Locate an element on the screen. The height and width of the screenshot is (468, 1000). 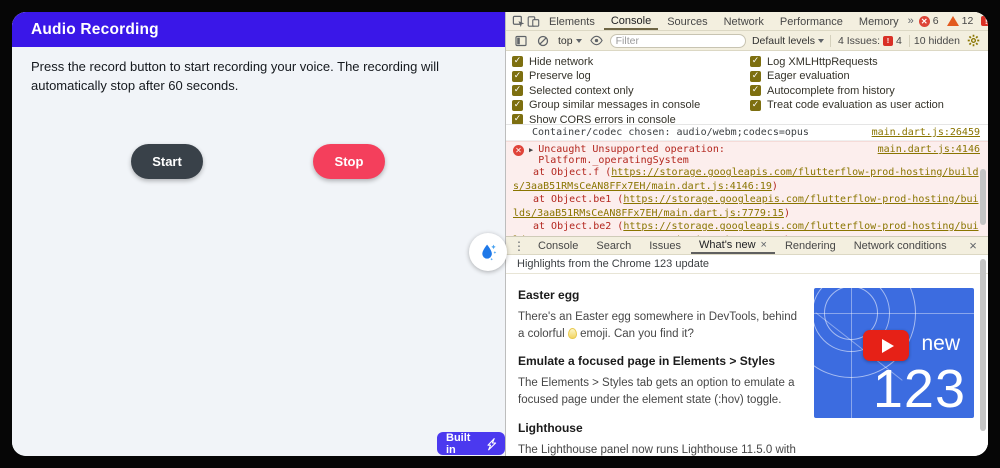
tab-sources: Sources is located at coordinates (687, 21).